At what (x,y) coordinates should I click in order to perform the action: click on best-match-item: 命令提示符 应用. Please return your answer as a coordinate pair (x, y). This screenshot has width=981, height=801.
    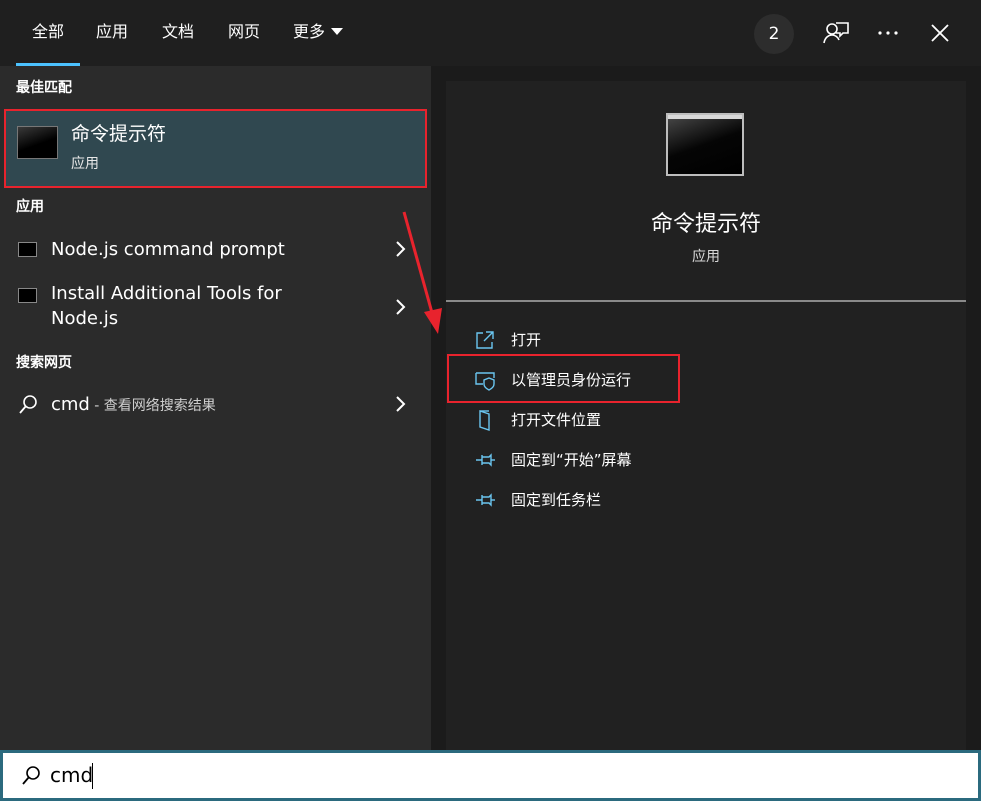
    Looking at the image, I should click on (215, 148).